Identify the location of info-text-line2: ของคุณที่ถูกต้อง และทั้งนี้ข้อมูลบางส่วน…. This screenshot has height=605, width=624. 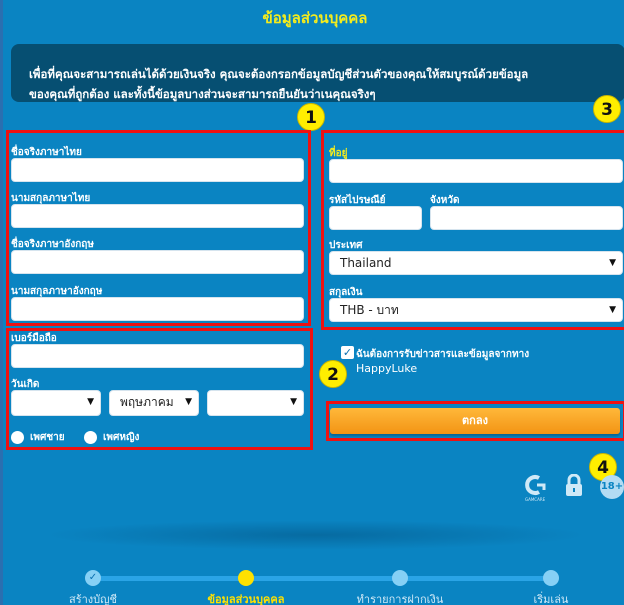
(202, 94).